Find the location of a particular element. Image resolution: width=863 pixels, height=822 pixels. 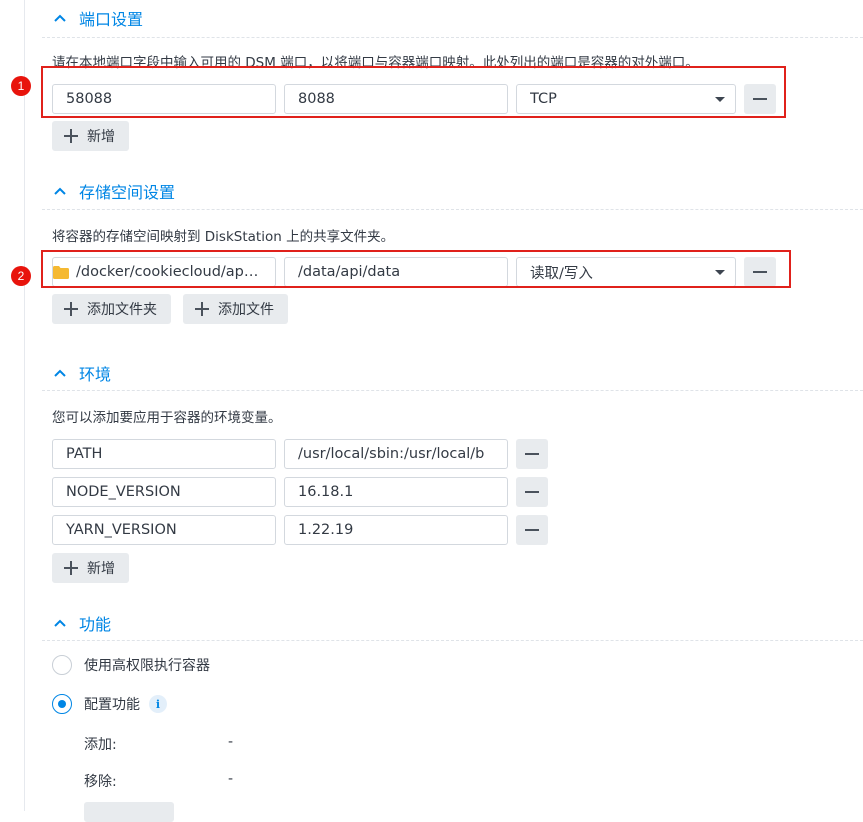

env-key-input: PATH is located at coordinates (164, 454).